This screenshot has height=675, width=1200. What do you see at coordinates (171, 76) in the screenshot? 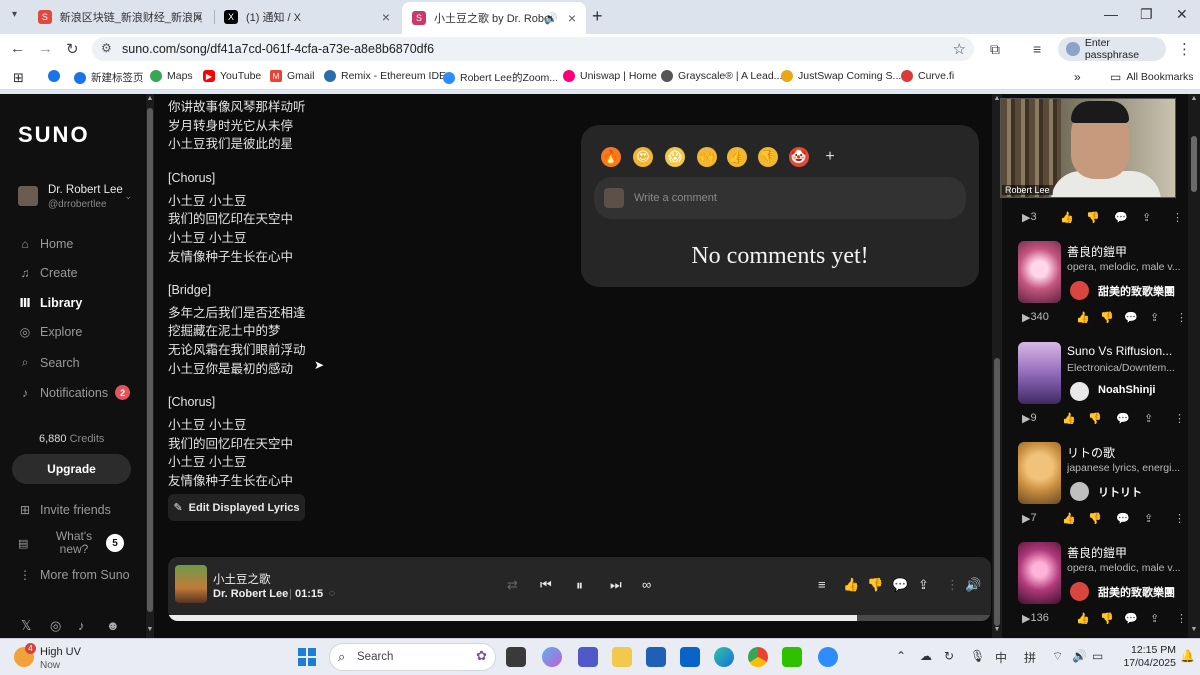
I see `bookmark-item: Maps` at bounding box center [171, 76].